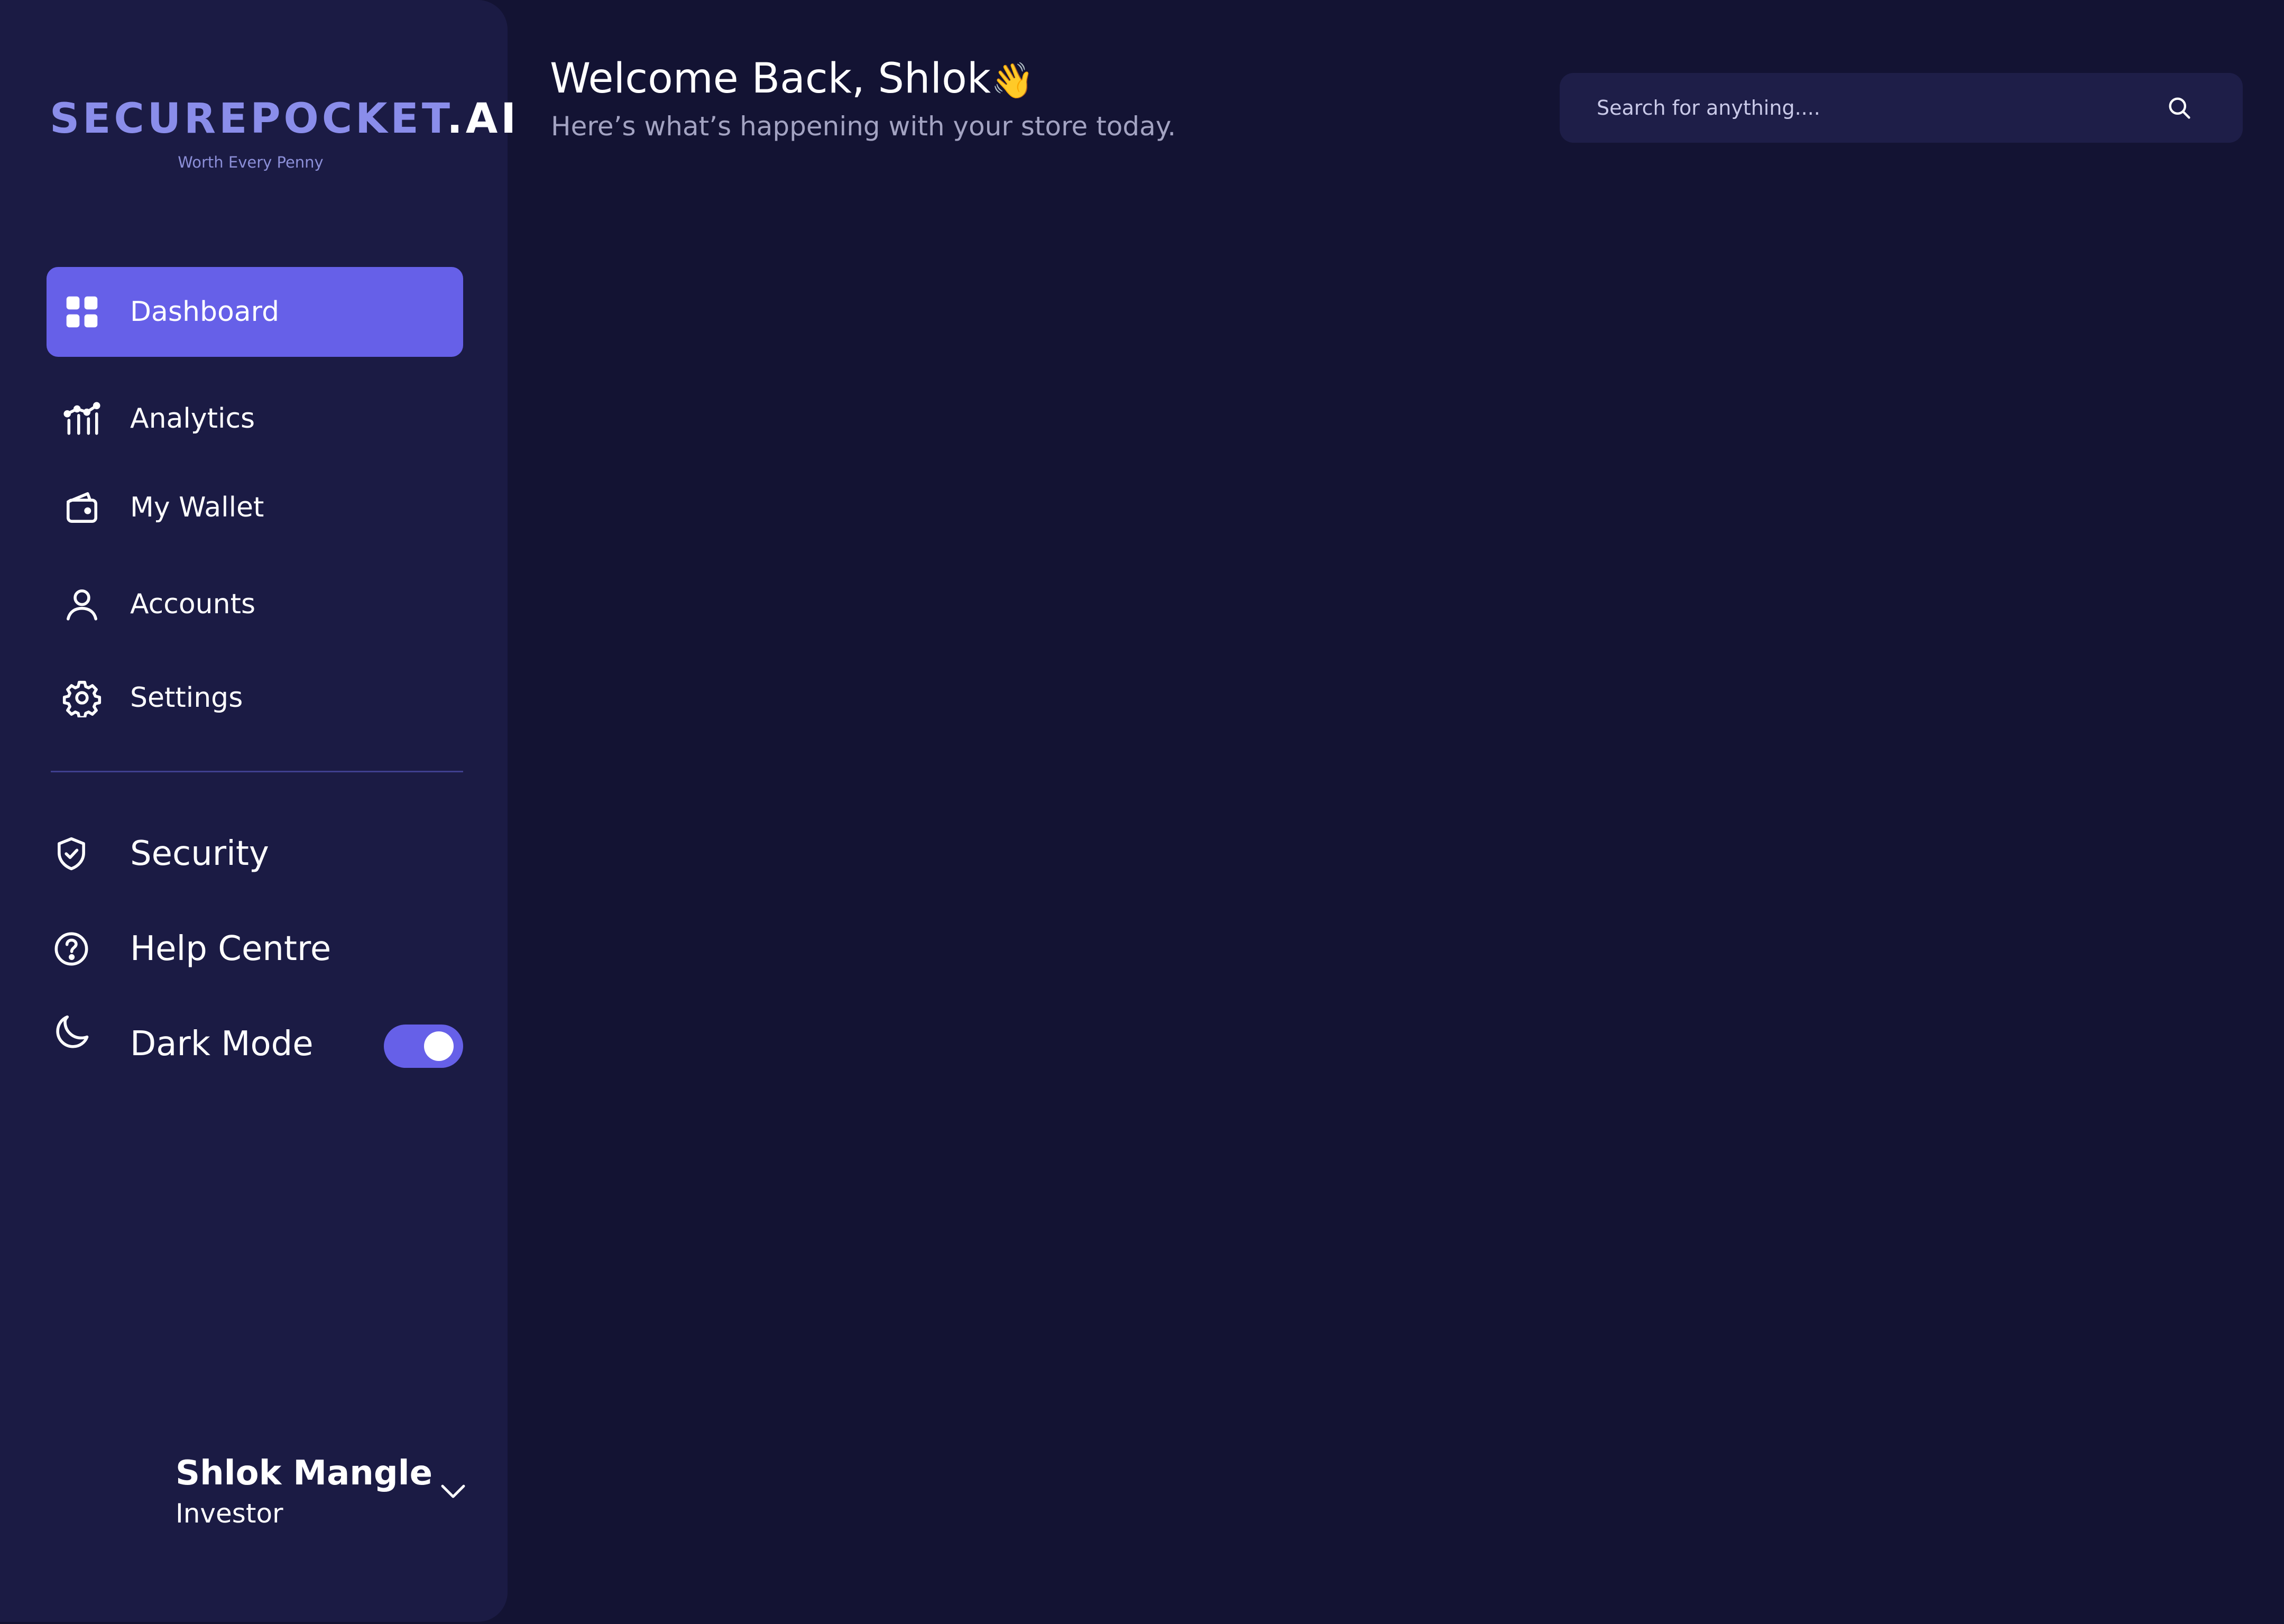  I want to click on shield-icon, so click(71, 853).